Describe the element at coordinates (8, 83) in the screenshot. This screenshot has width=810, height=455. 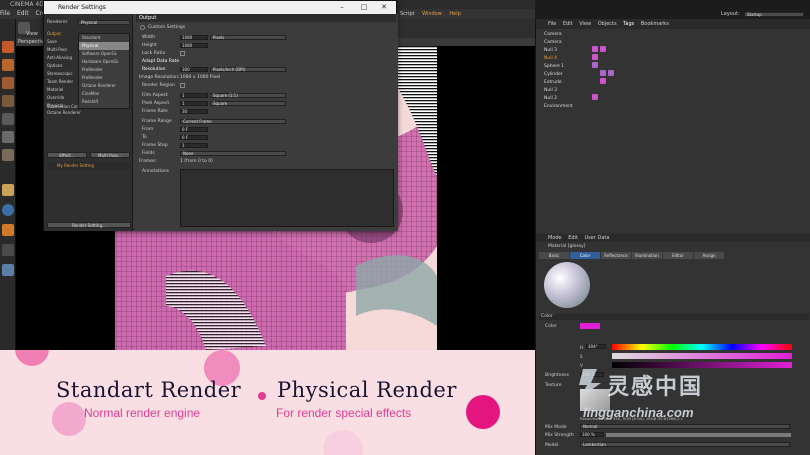
I see `scale-tool-icon` at that location.